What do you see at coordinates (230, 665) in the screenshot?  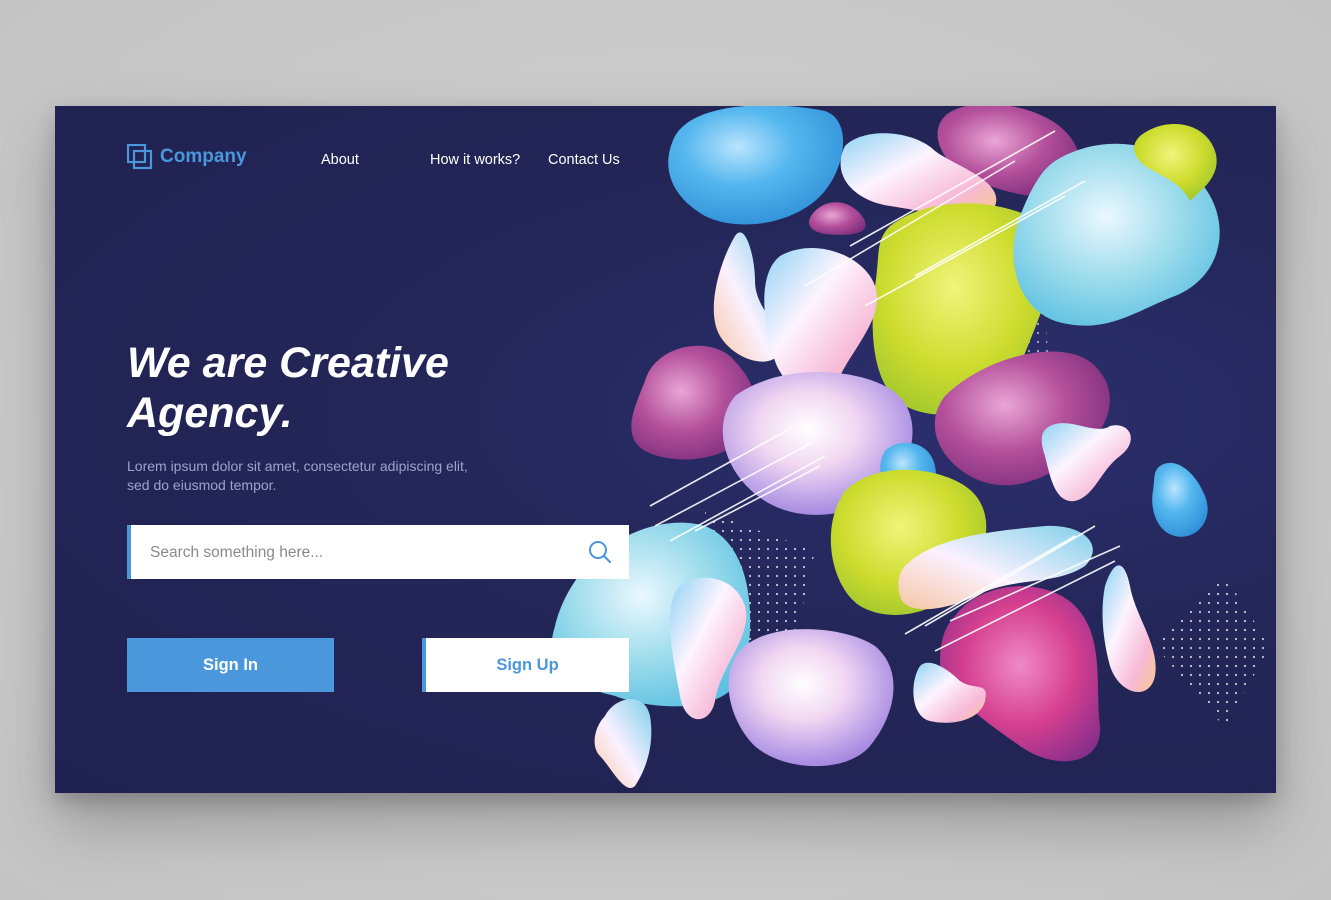 I see `sign-in-button: Sign In` at bounding box center [230, 665].